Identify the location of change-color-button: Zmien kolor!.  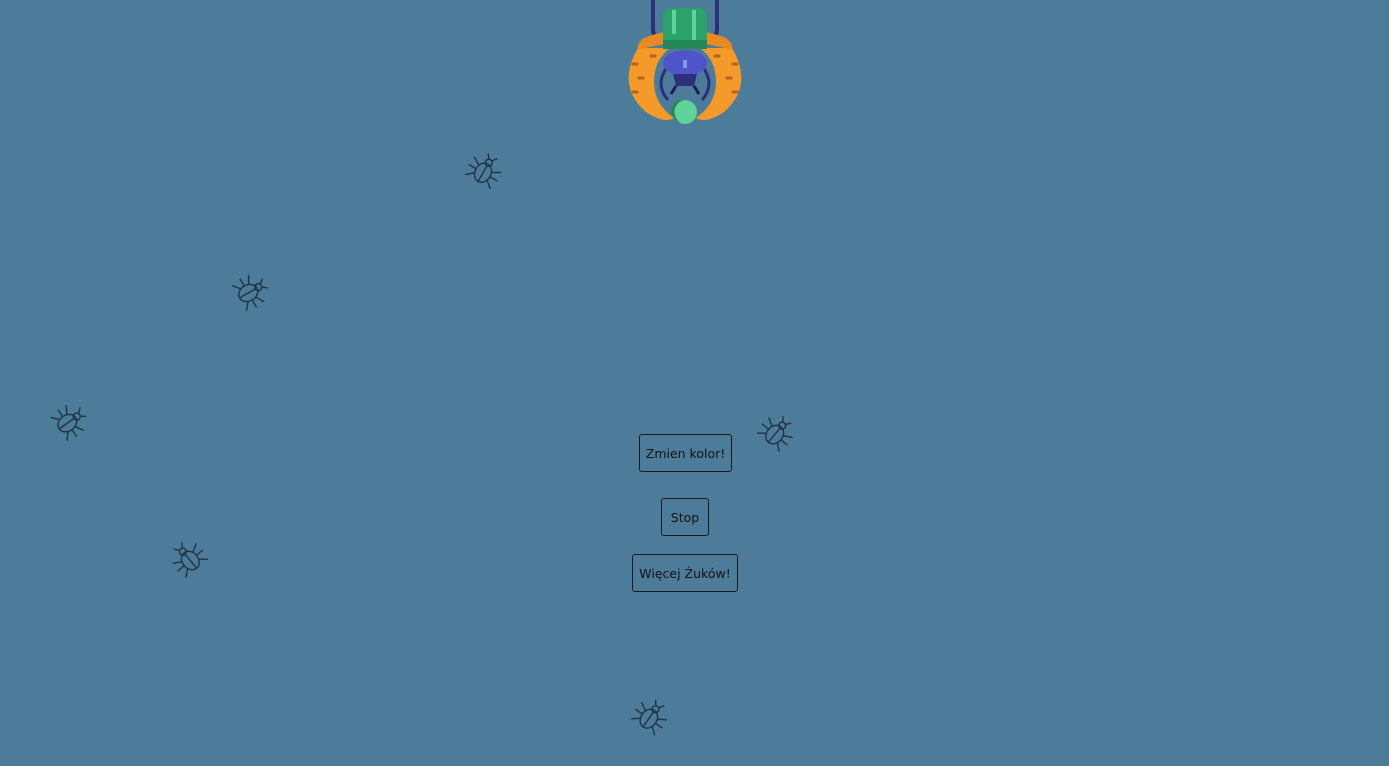
(685, 453).